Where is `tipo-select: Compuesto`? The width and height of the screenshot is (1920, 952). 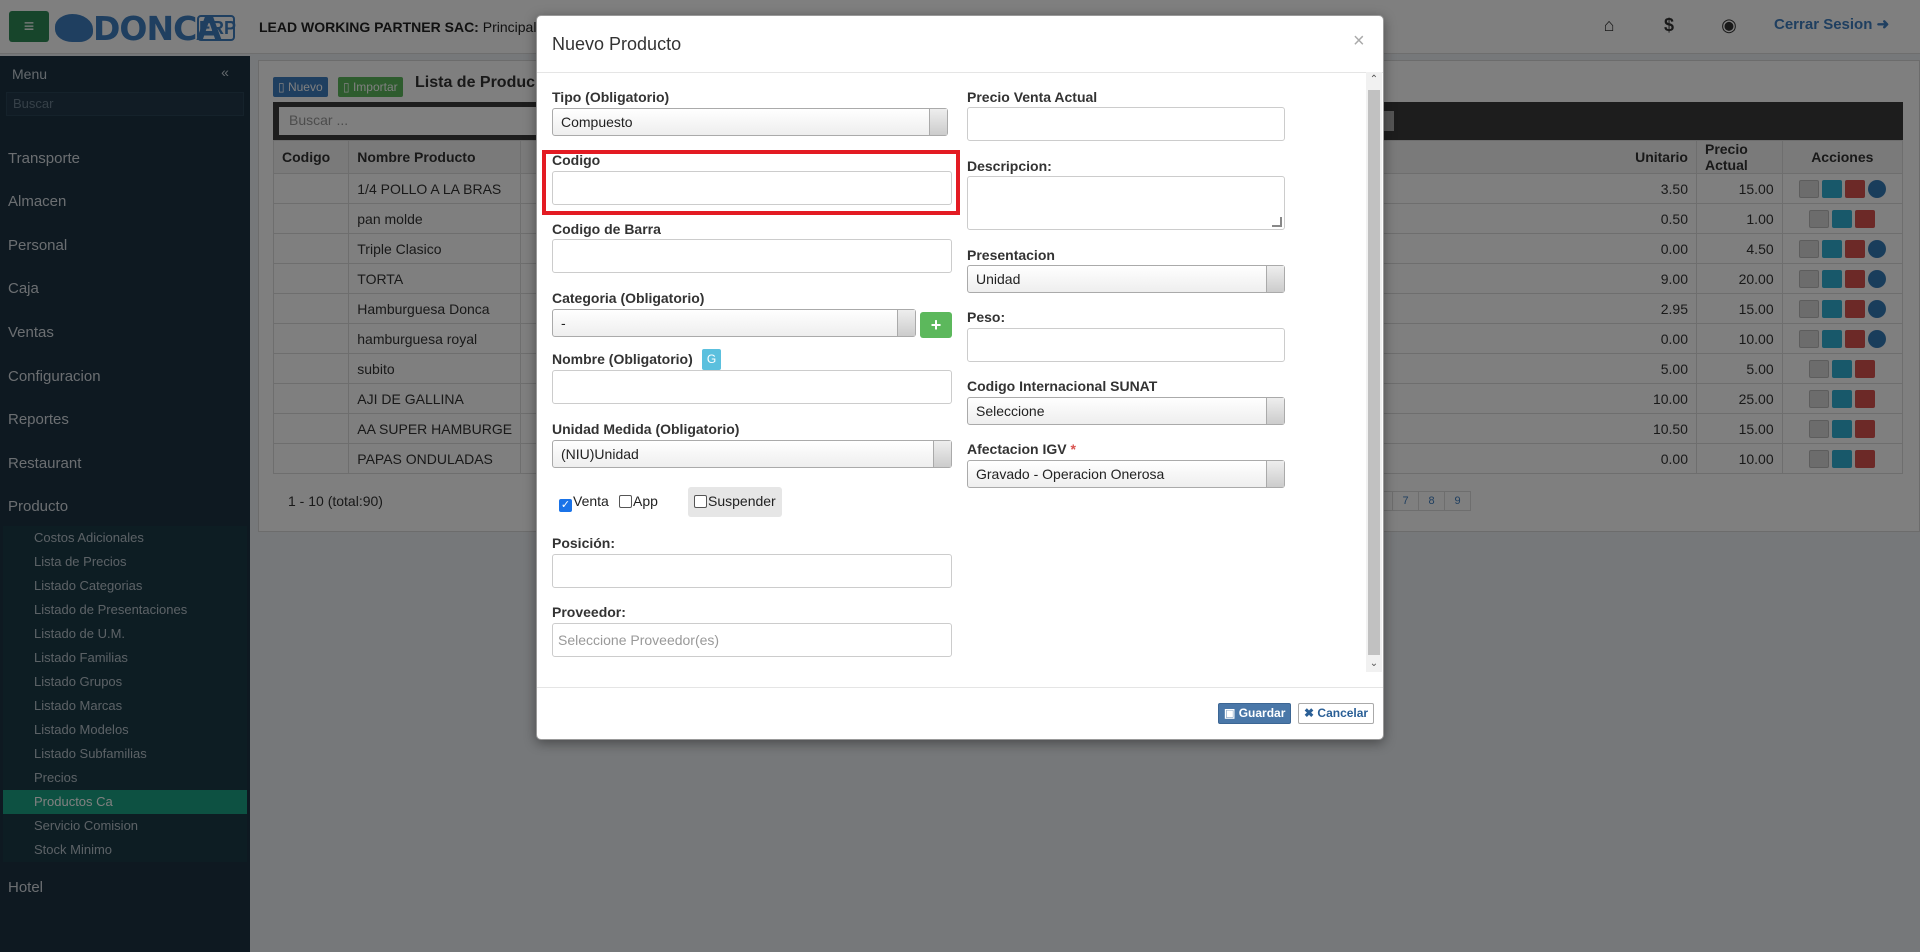
tipo-select: Compuesto is located at coordinates (750, 122).